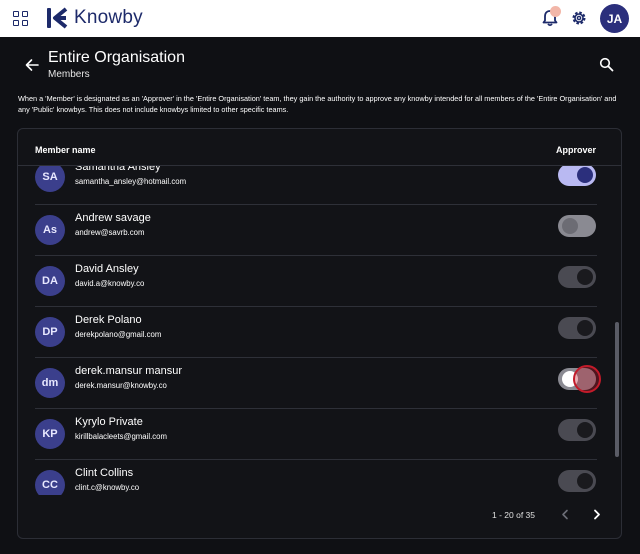 This screenshot has height=554, width=640. I want to click on notification-badge, so click(555, 11).